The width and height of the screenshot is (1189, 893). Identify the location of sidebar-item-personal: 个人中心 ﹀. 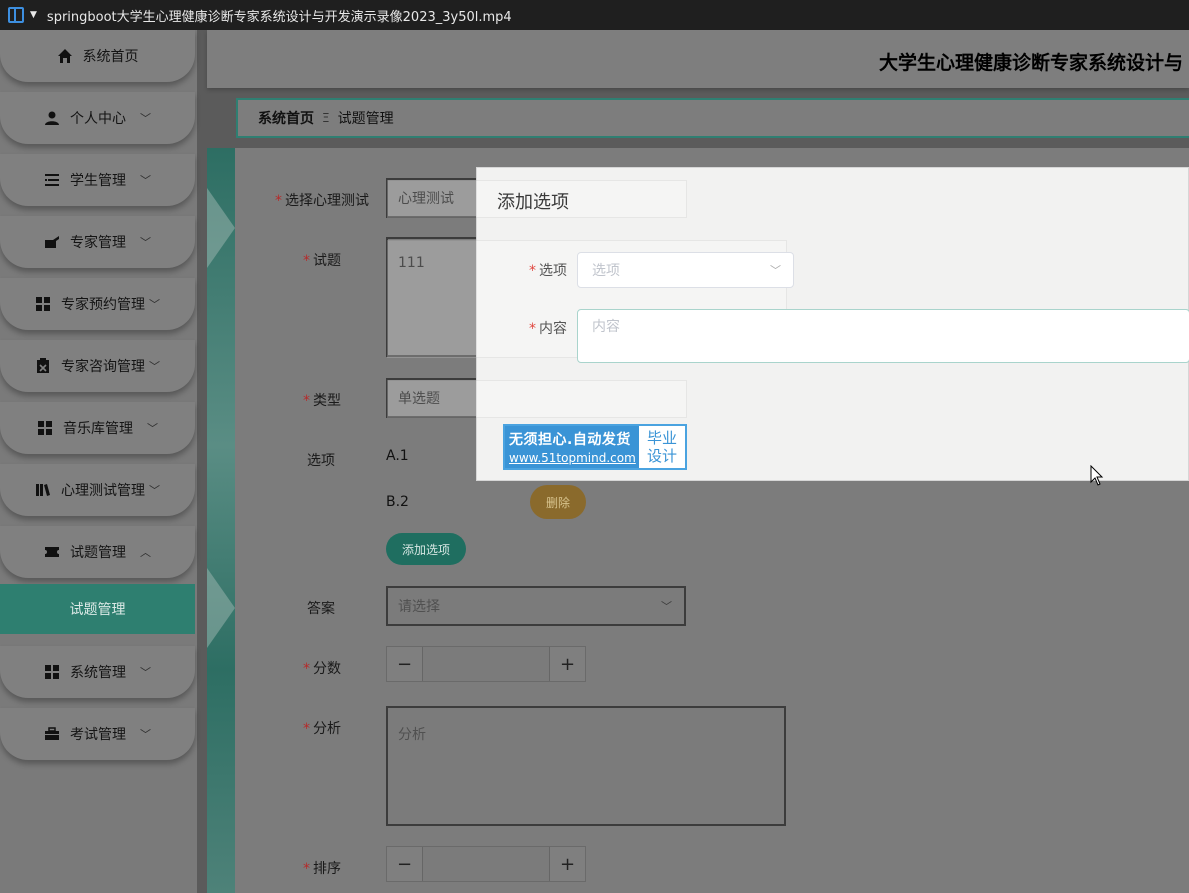
(97, 118).